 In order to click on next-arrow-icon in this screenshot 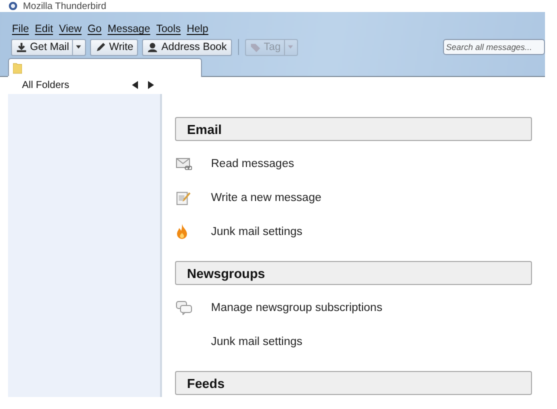, I will do `click(151, 85)`.